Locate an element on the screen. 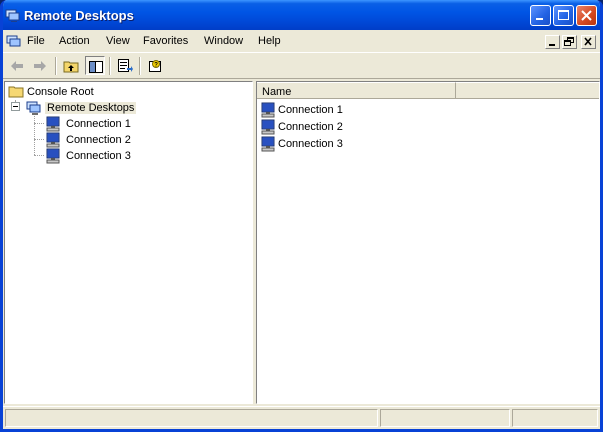  show-hide-tree-icon is located at coordinates (96, 67).